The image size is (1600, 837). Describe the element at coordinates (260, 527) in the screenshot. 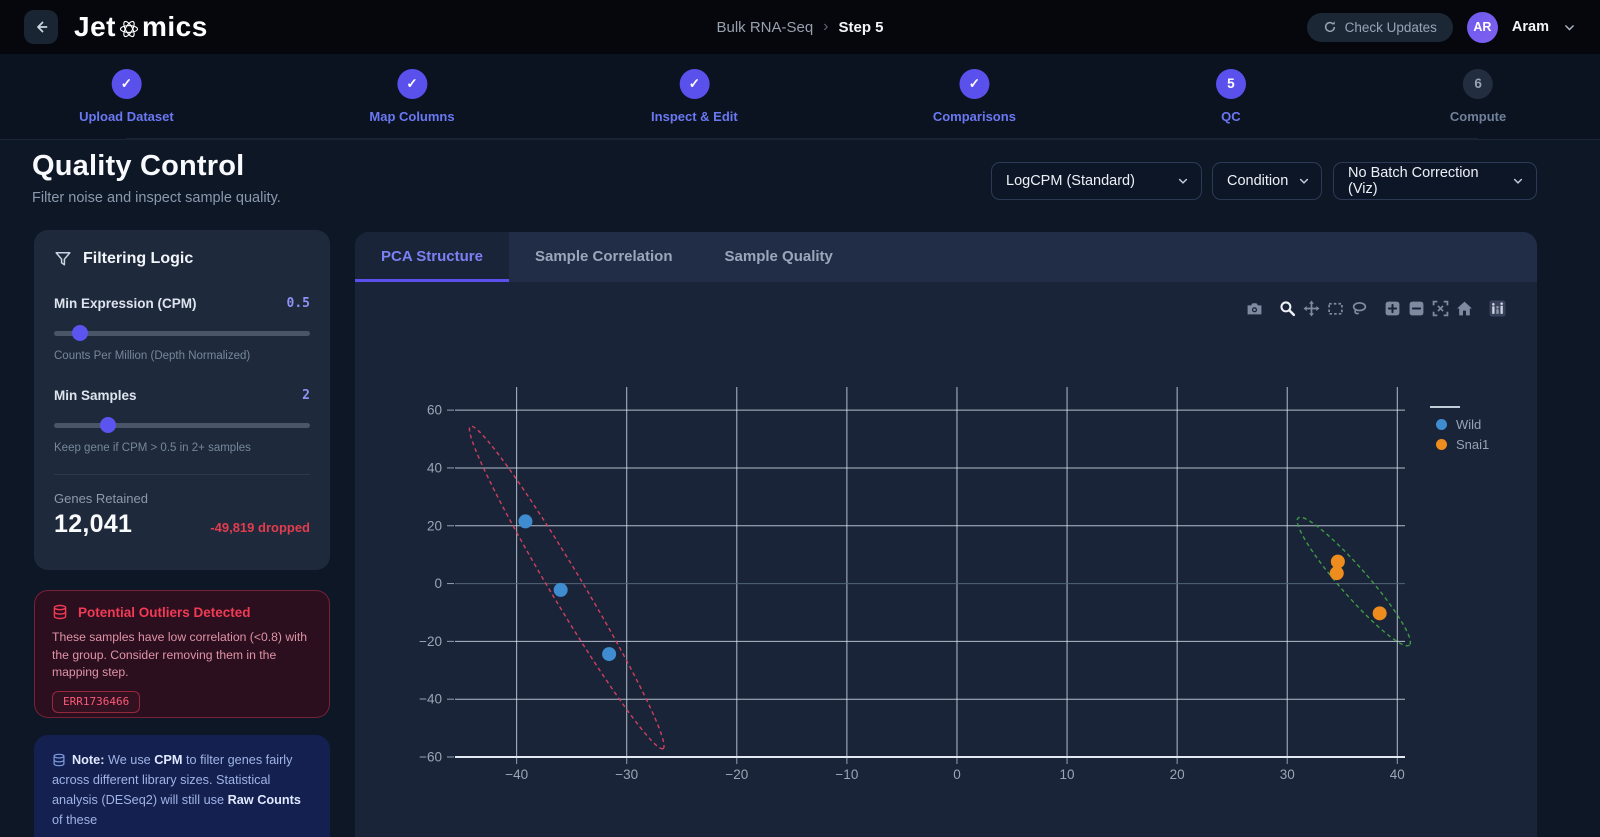

I see `genes-dropped-count: -49,819 dropped` at that location.